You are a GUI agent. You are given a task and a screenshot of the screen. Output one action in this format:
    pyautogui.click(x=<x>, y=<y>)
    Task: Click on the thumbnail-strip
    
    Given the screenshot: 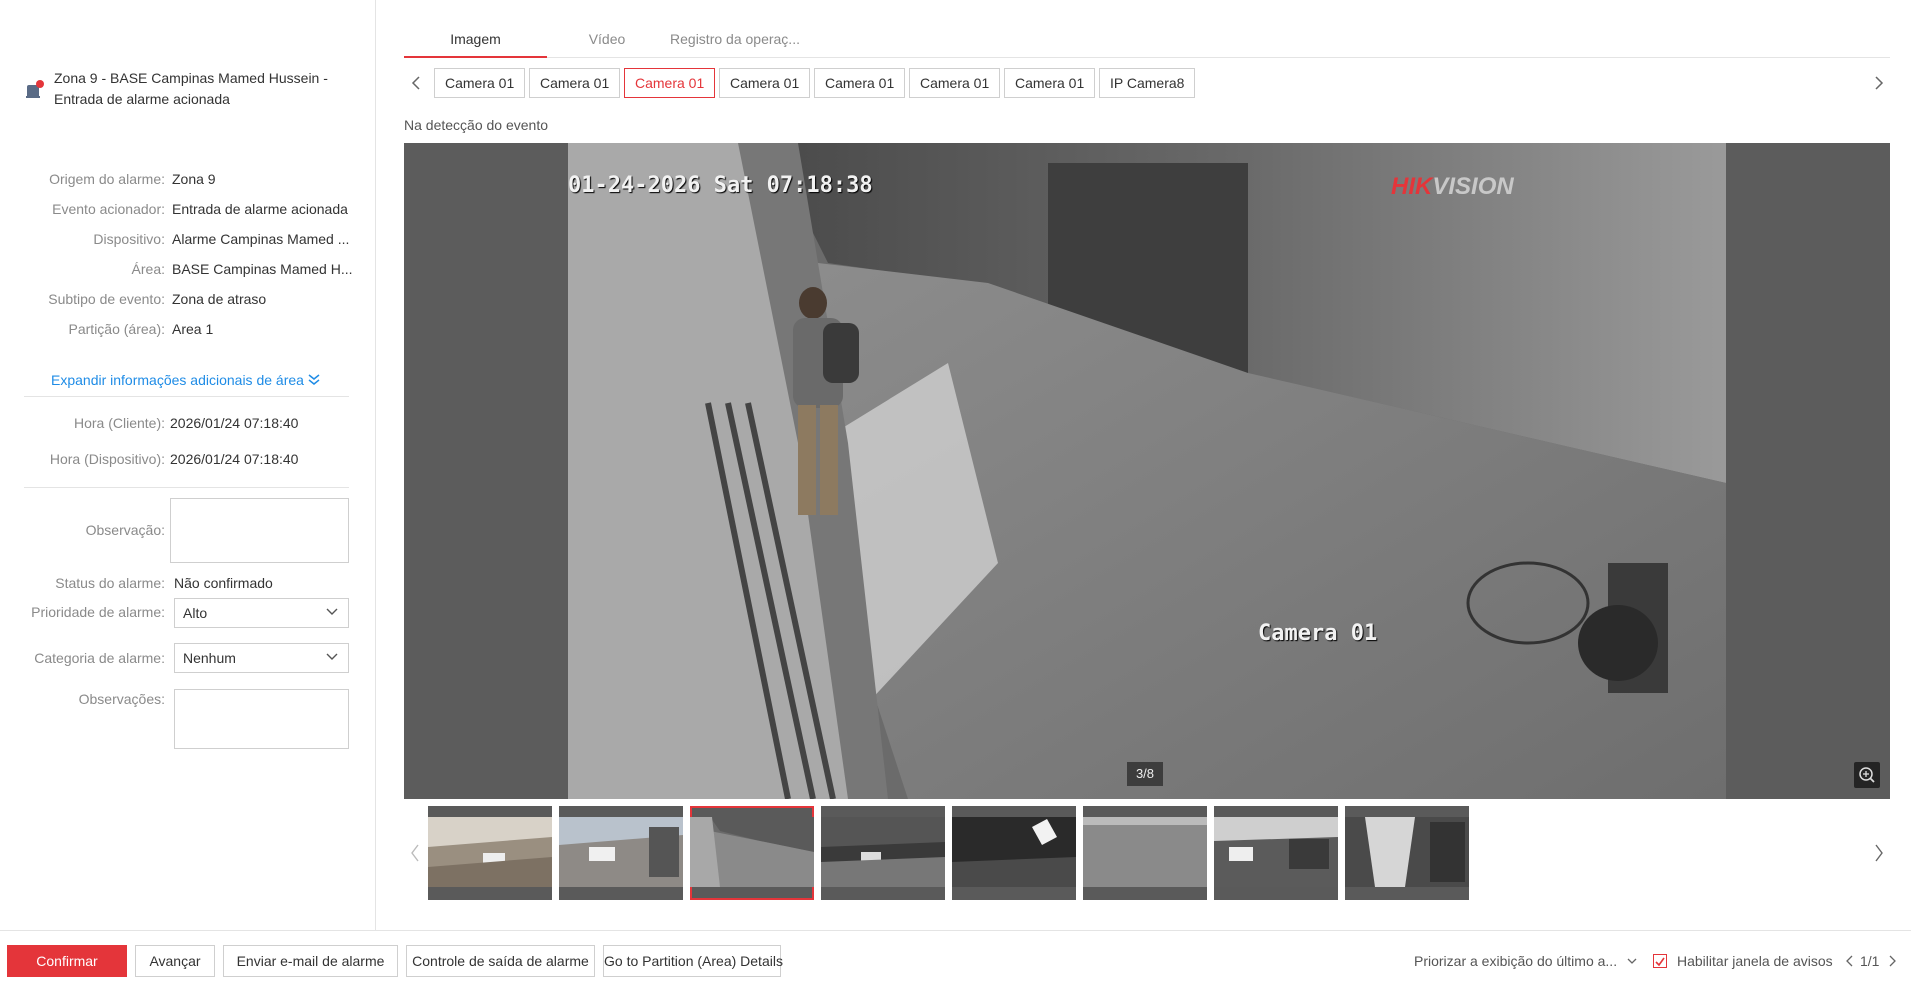 What is the action you would take?
    pyautogui.click(x=1147, y=854)
    